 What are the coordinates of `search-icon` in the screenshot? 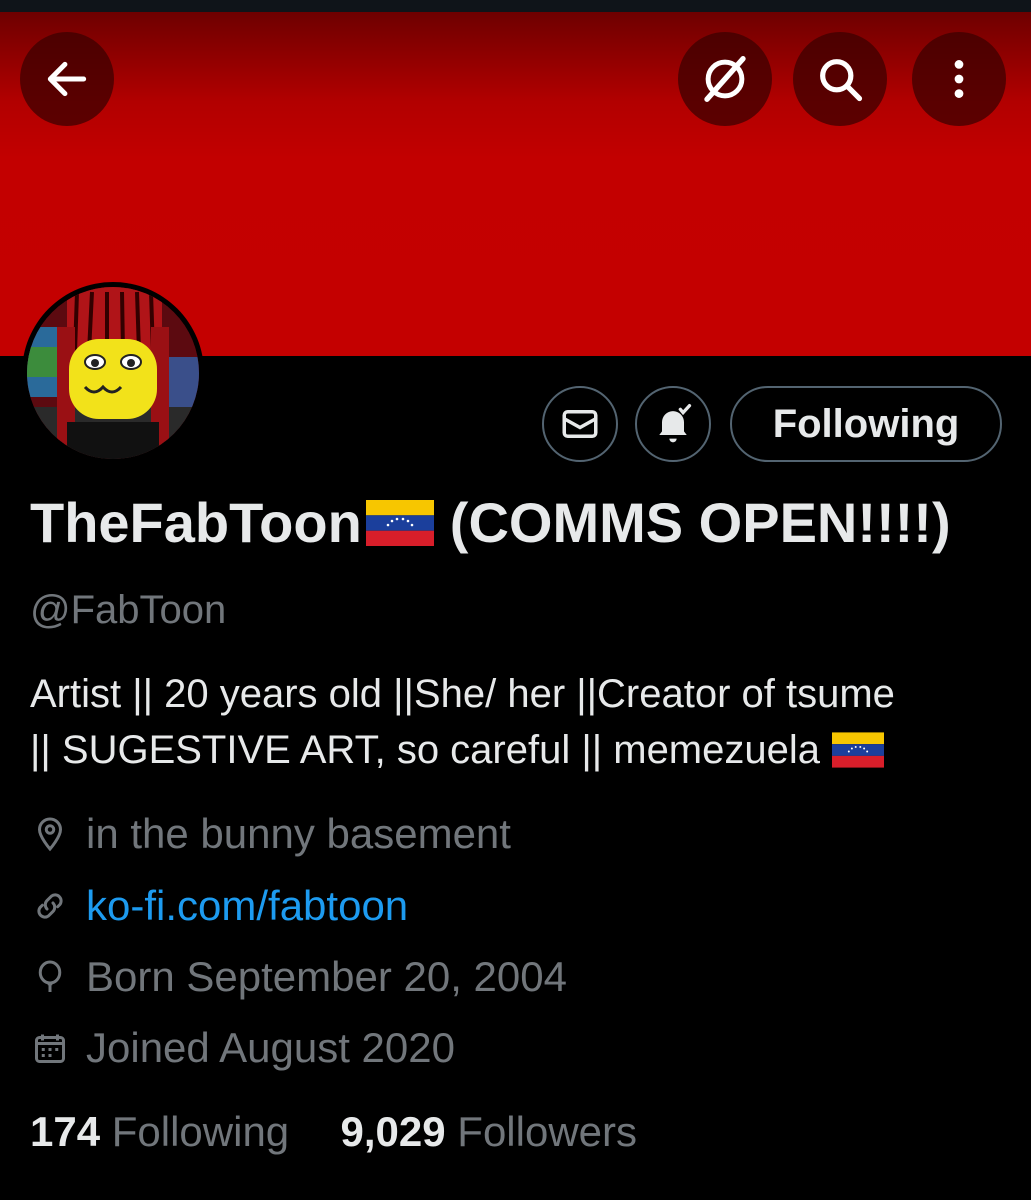 It's located at (841, 80).